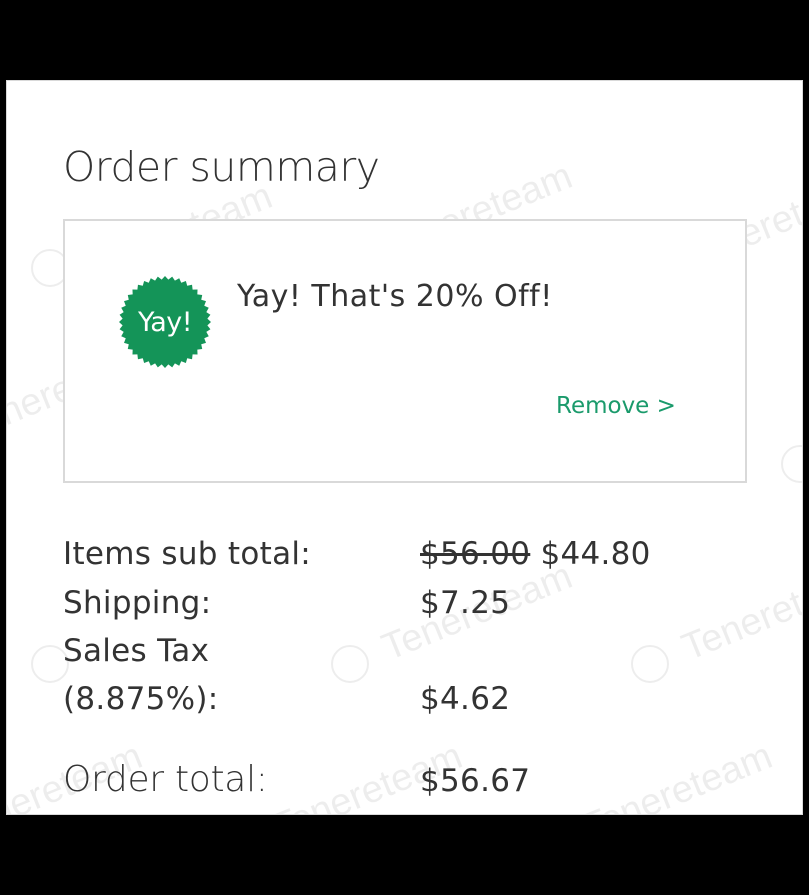 The height and width of the screenshot is (895, 809). Describe the element at coordinates (137, 603) in the screenshot. I see `shipping-label: Shipping:` at that location.